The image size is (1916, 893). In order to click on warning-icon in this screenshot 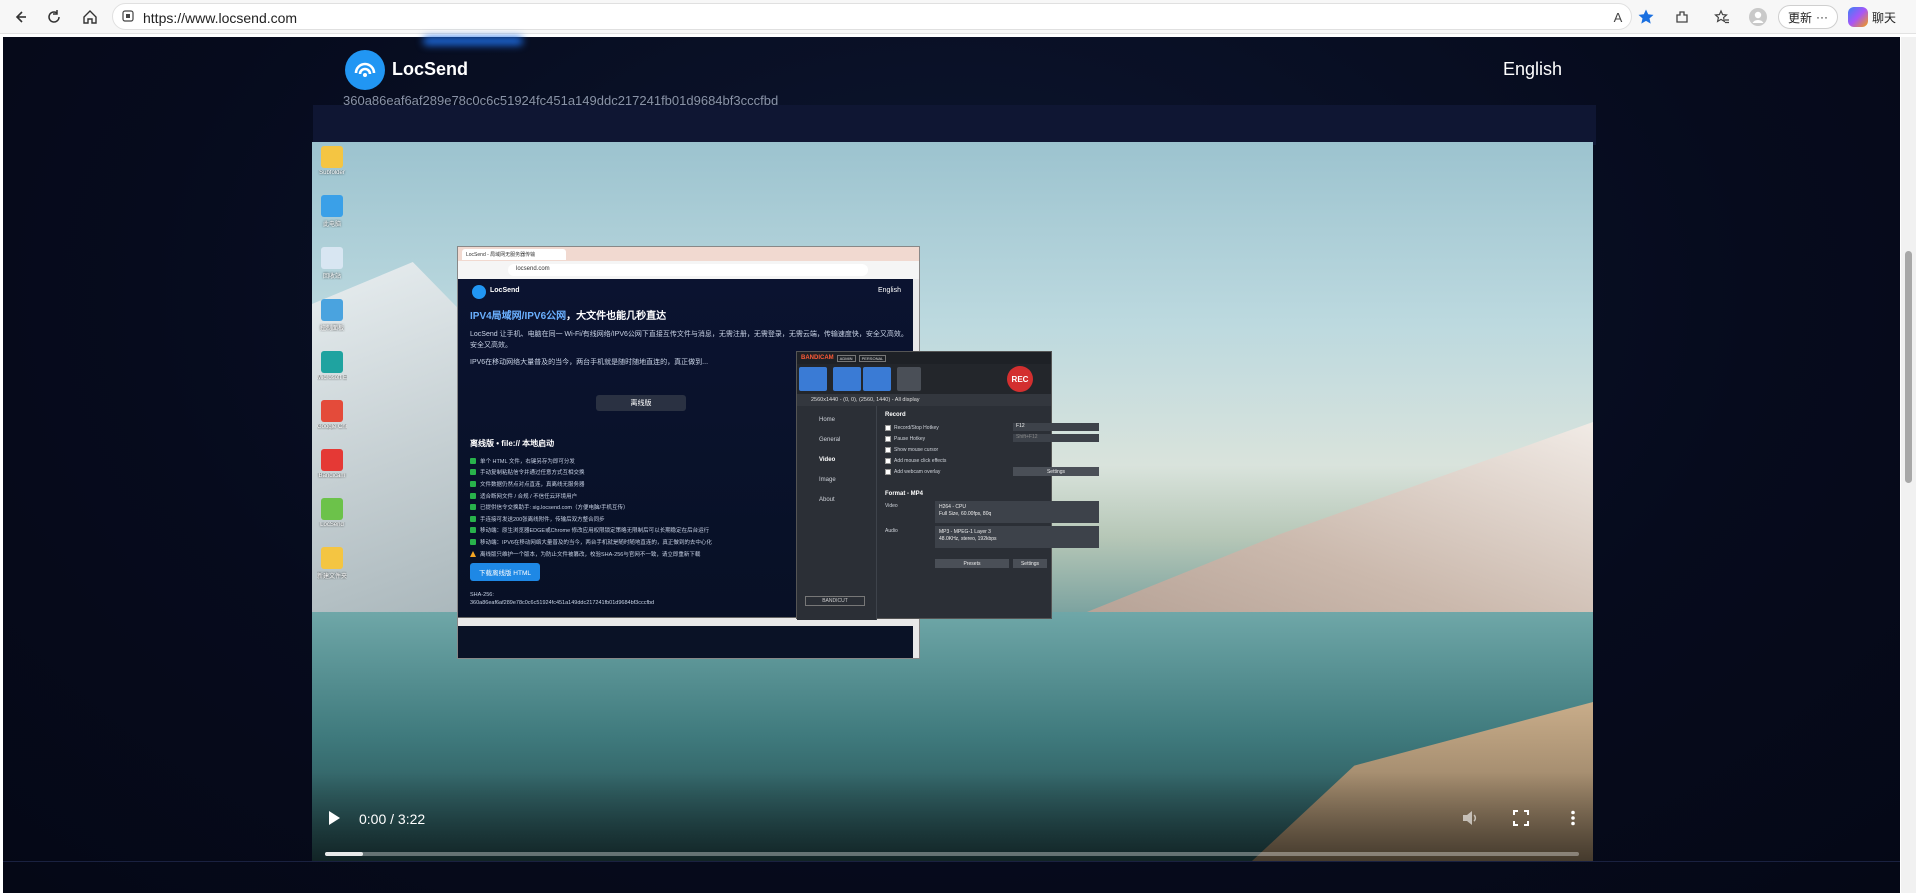, I will do `click(473, 553)`.